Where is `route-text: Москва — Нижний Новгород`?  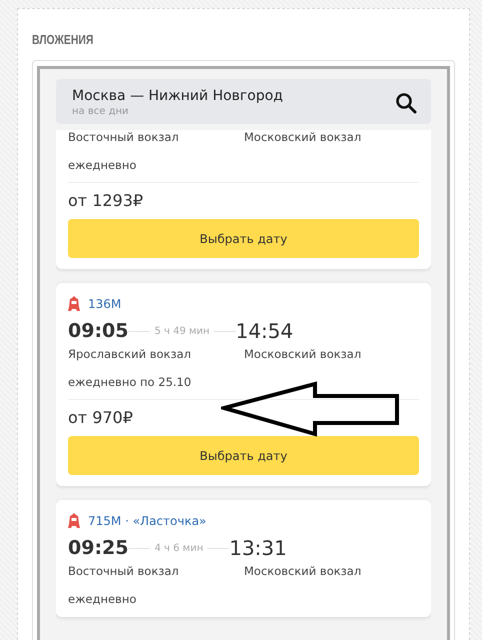
route-text: Москва — Нижний Новгород is located at coordinates (177, 96).